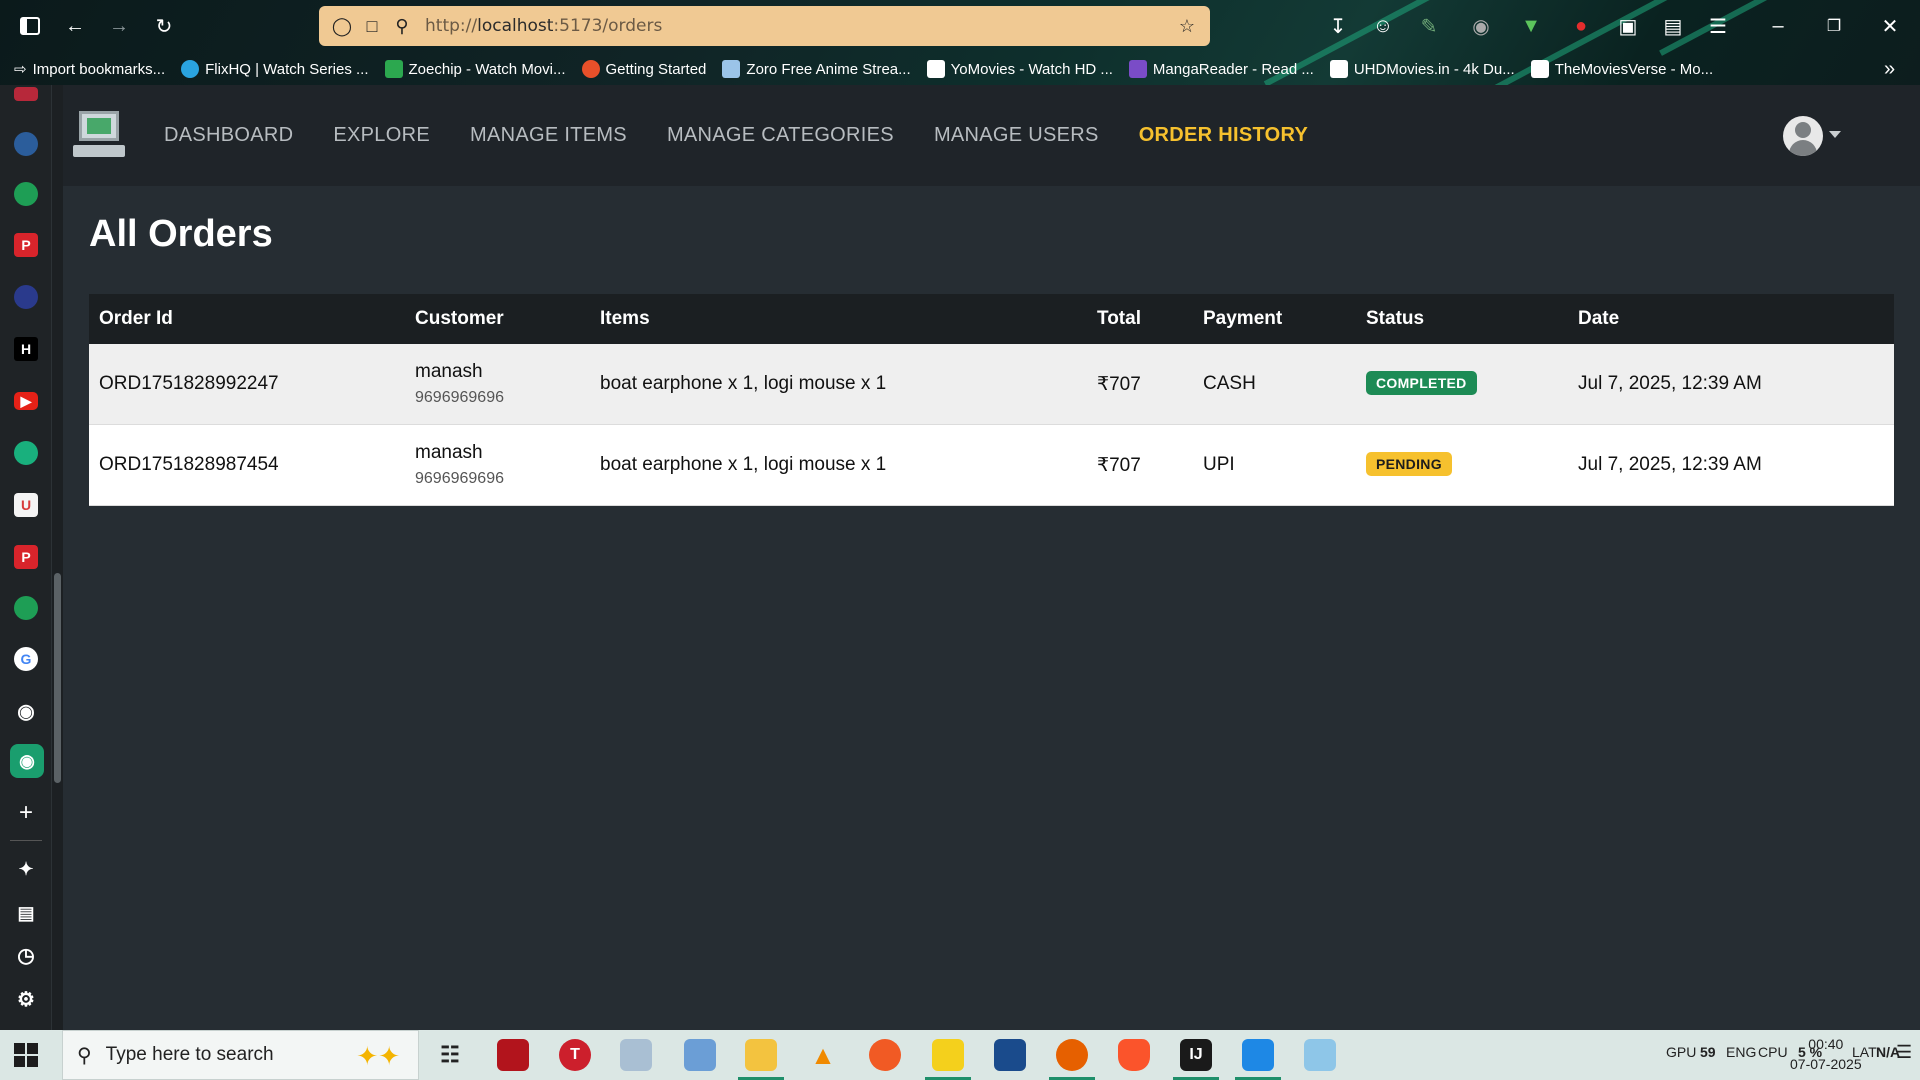 The height and width of the screenshot is (1080, 1920). Describe the element at coordinates (948, 1055) in the screenshot. I see `app-yellow-active-icon` at that location.